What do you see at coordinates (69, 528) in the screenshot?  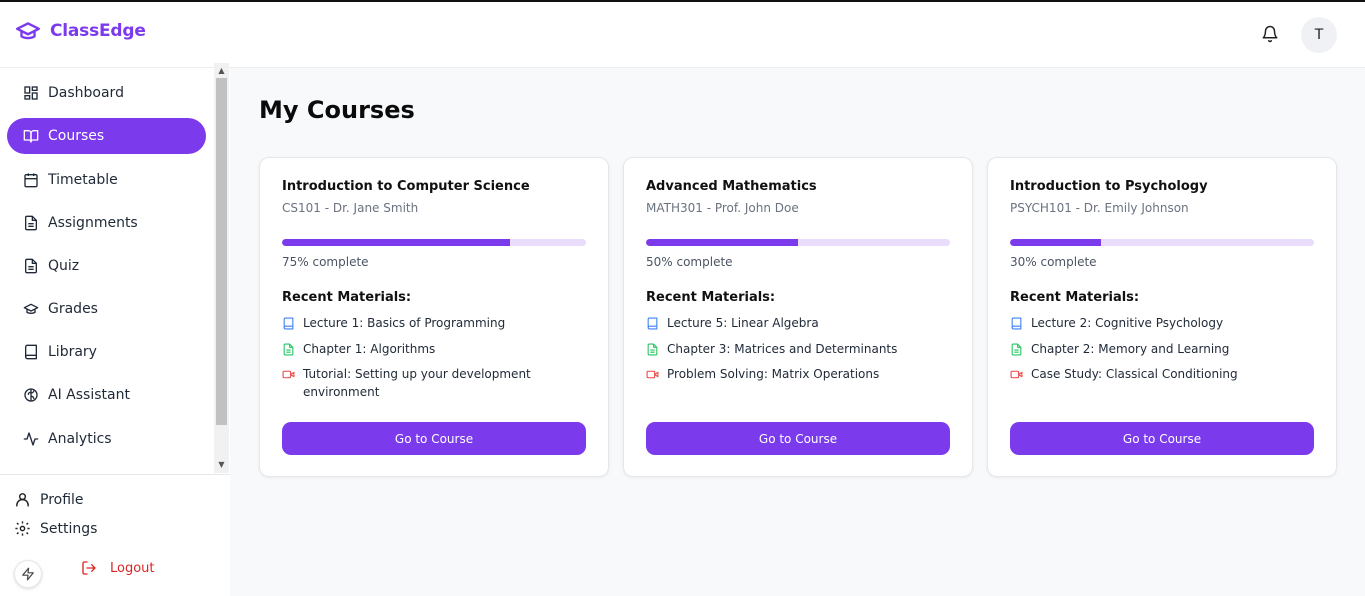 I see `settings-label: Settings` at bounding box center [69, 528].